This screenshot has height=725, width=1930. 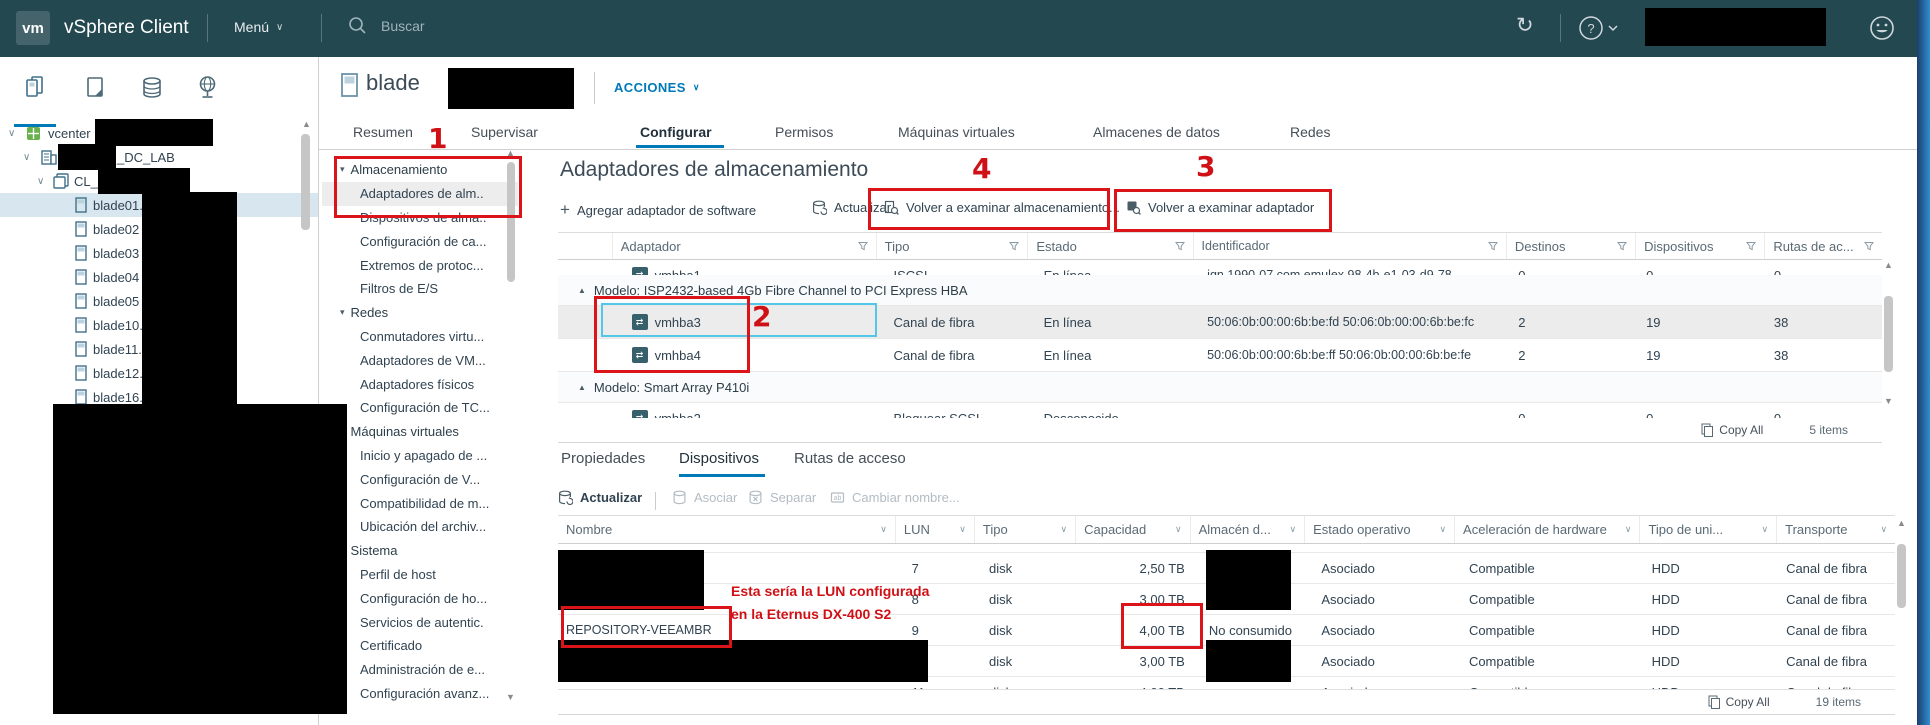 I want to click on sidebar-scrollbar-thumb, so click(x=305, y=182).